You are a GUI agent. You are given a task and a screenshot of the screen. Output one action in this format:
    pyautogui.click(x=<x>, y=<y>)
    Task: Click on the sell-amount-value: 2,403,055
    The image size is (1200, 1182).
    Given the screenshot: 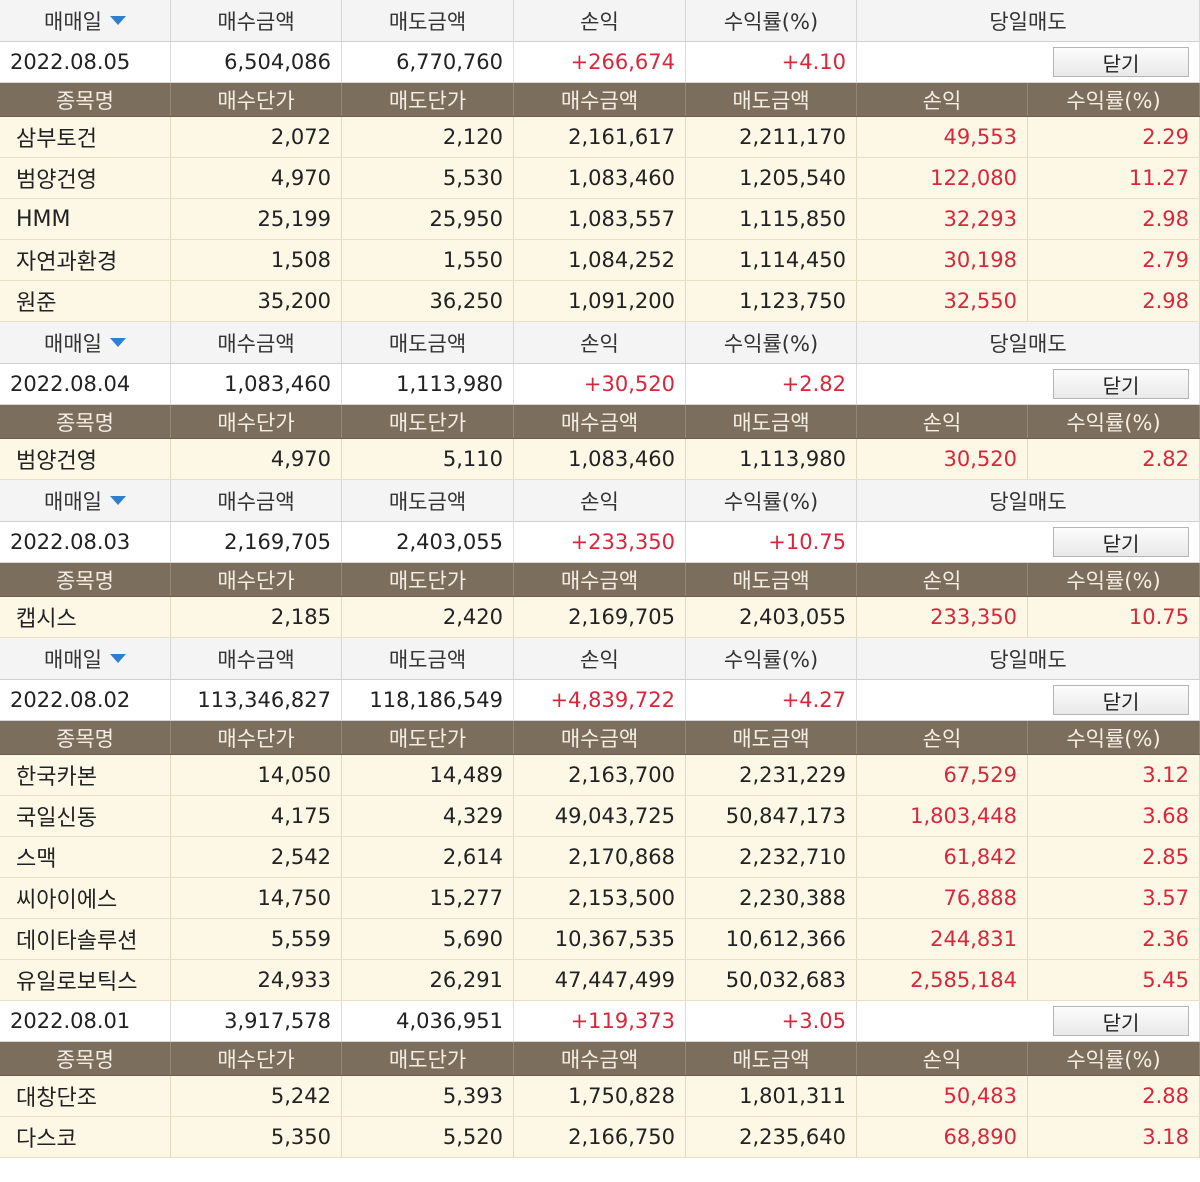 What is the action you would take?
    pyautogui.click(x=428, y=542)
    